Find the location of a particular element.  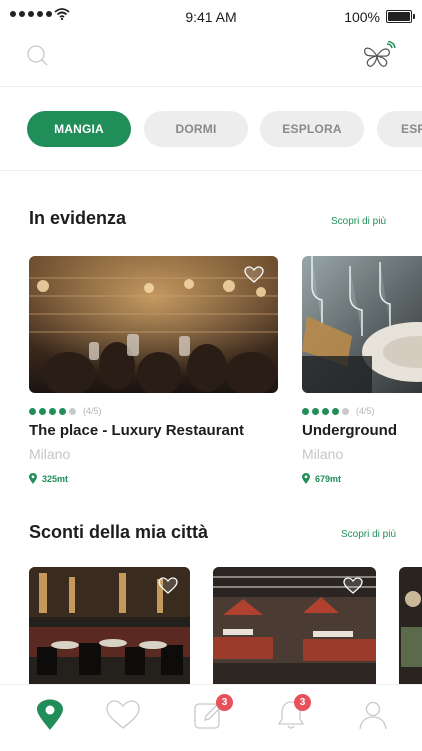

tab-dormi: DORMI is located at coordinates (196, 129).